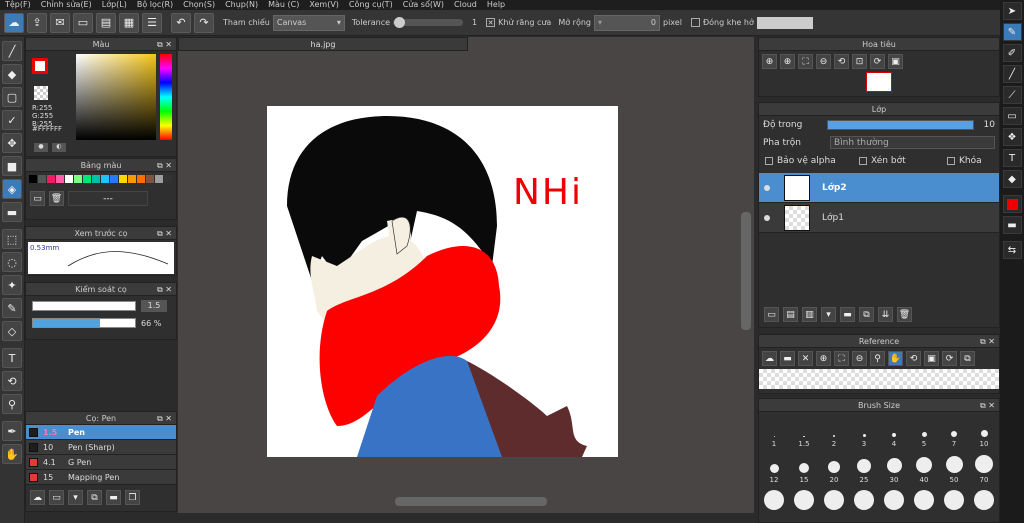 The height and width of the screenshot is (523, 1024). I want to click on clipping-checkbox, so click(863, 161).